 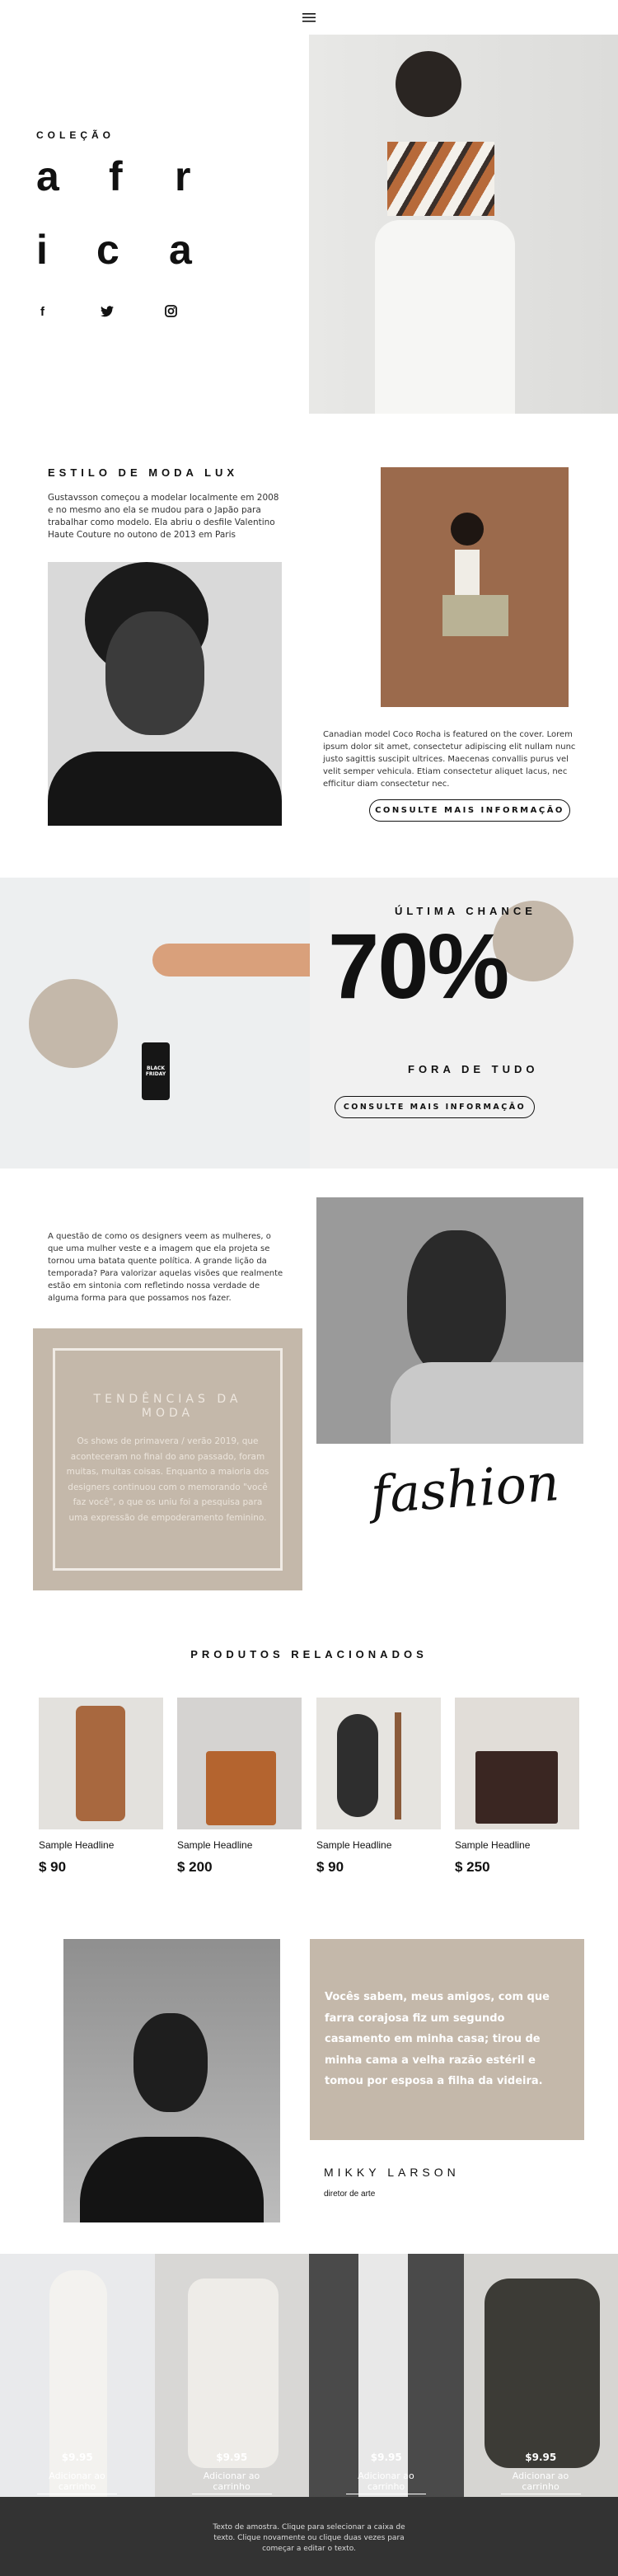 I want to click on author-role: diretor de arte, so click(x=350, y=2194).